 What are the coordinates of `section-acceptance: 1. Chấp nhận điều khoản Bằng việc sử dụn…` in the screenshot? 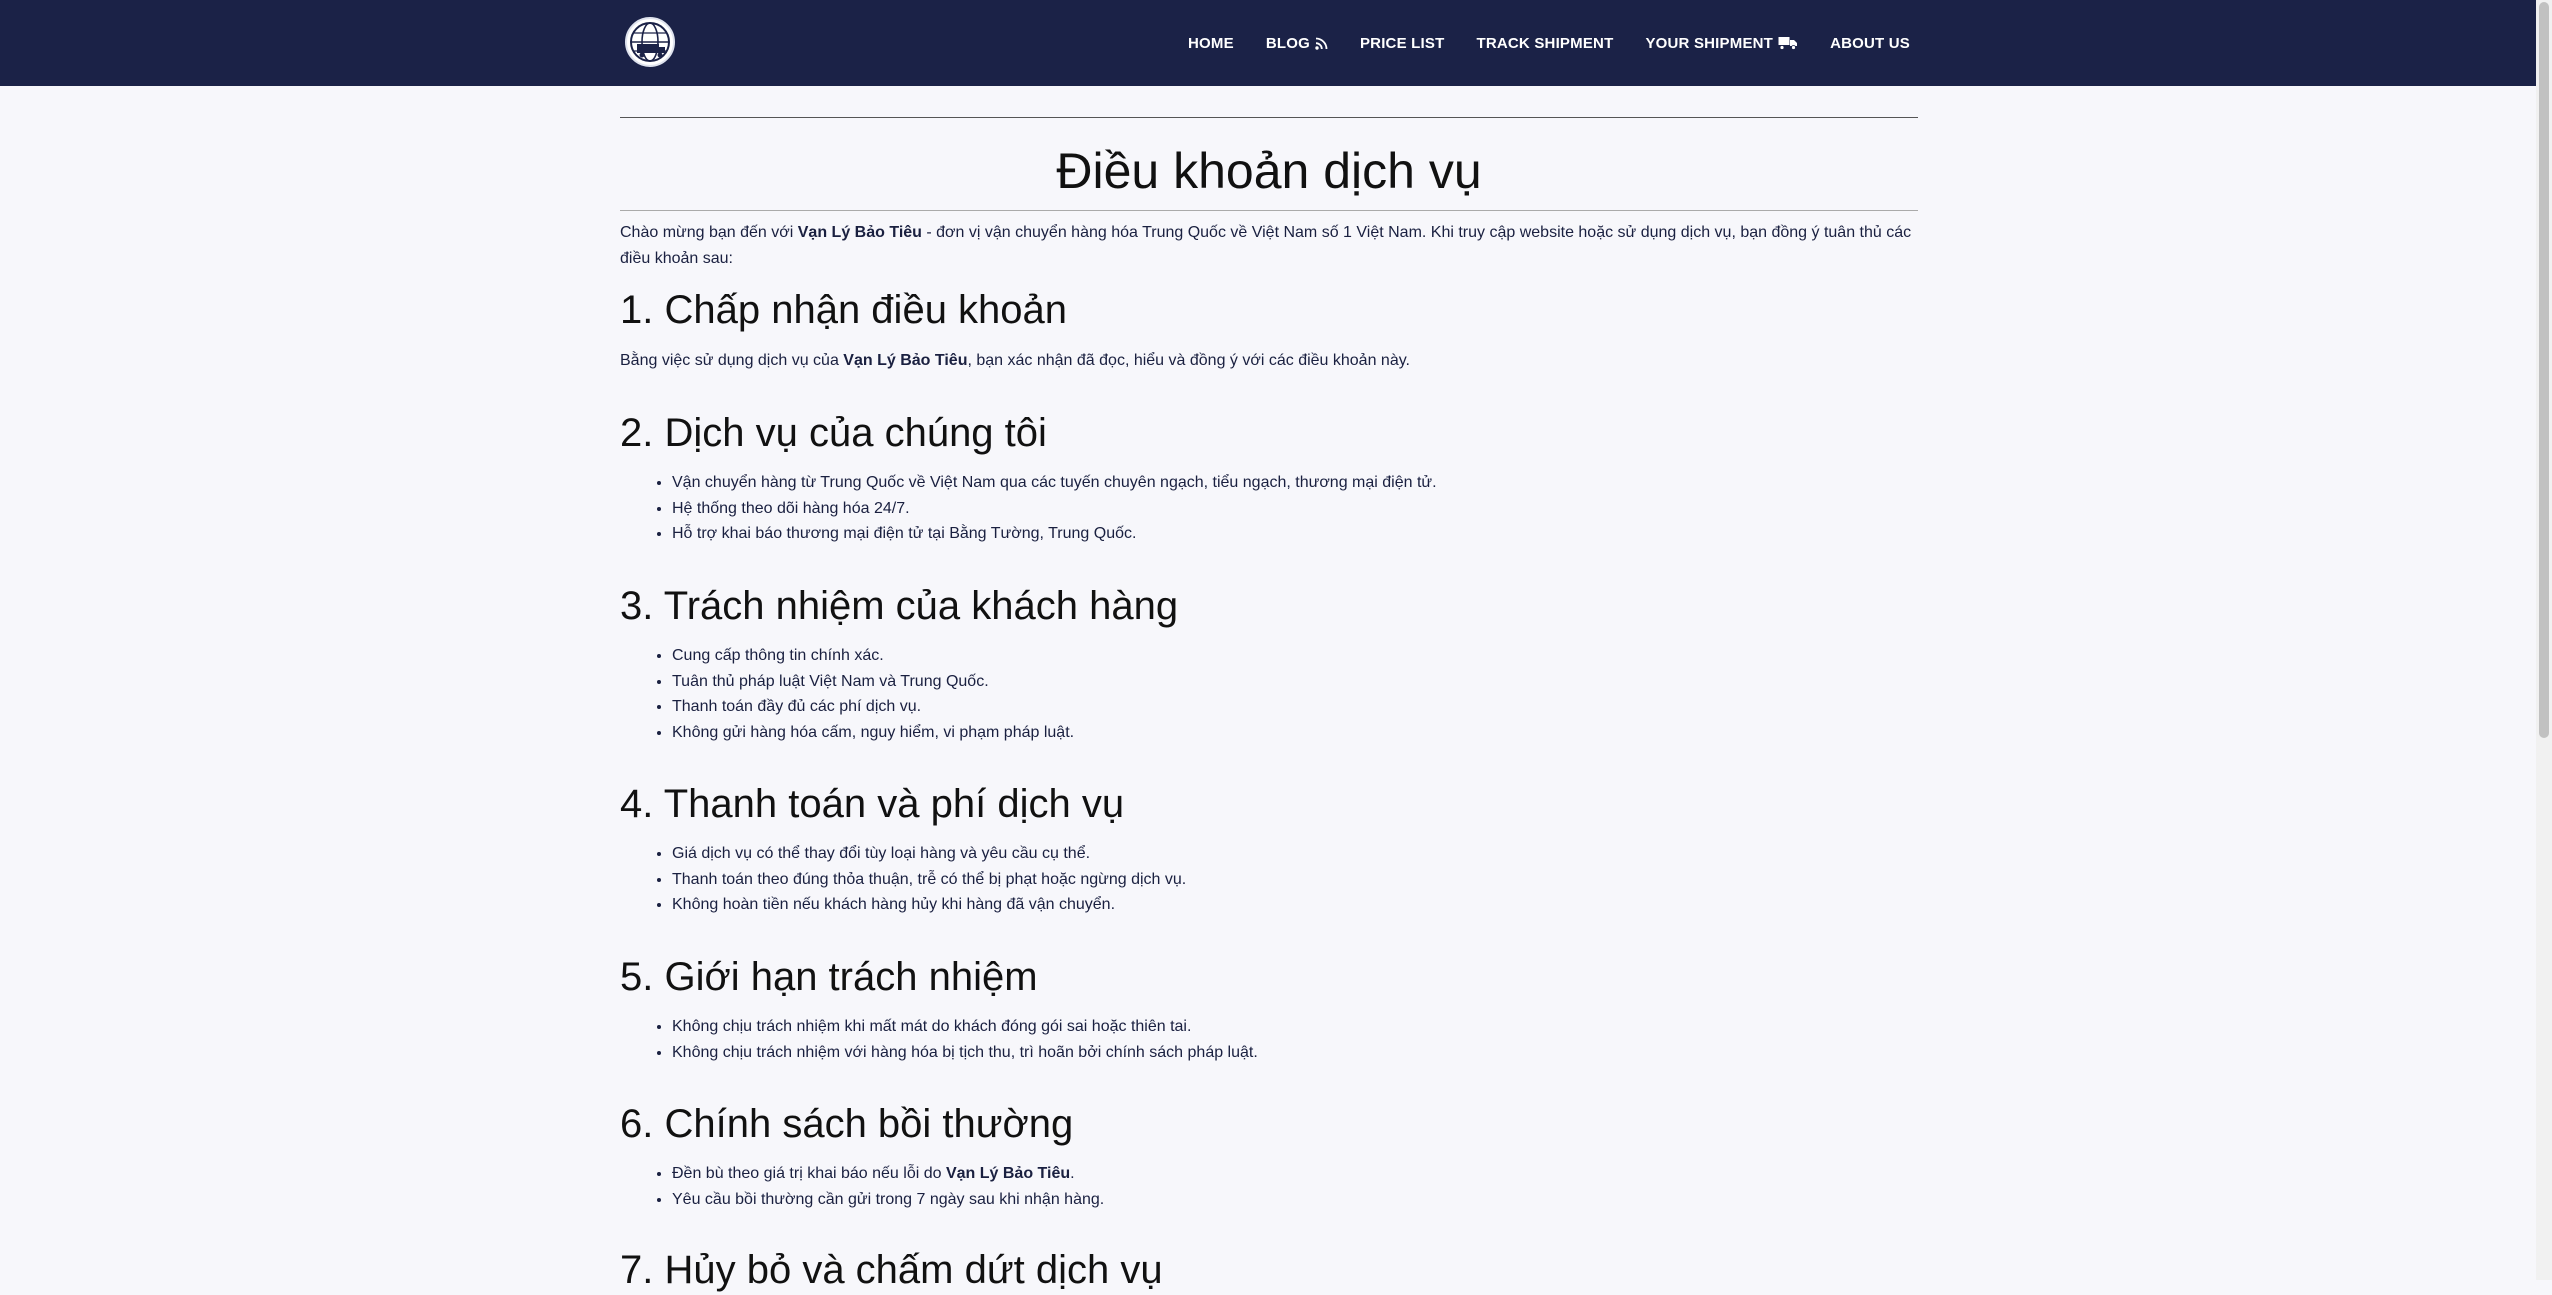 It's located at (1269, 329).